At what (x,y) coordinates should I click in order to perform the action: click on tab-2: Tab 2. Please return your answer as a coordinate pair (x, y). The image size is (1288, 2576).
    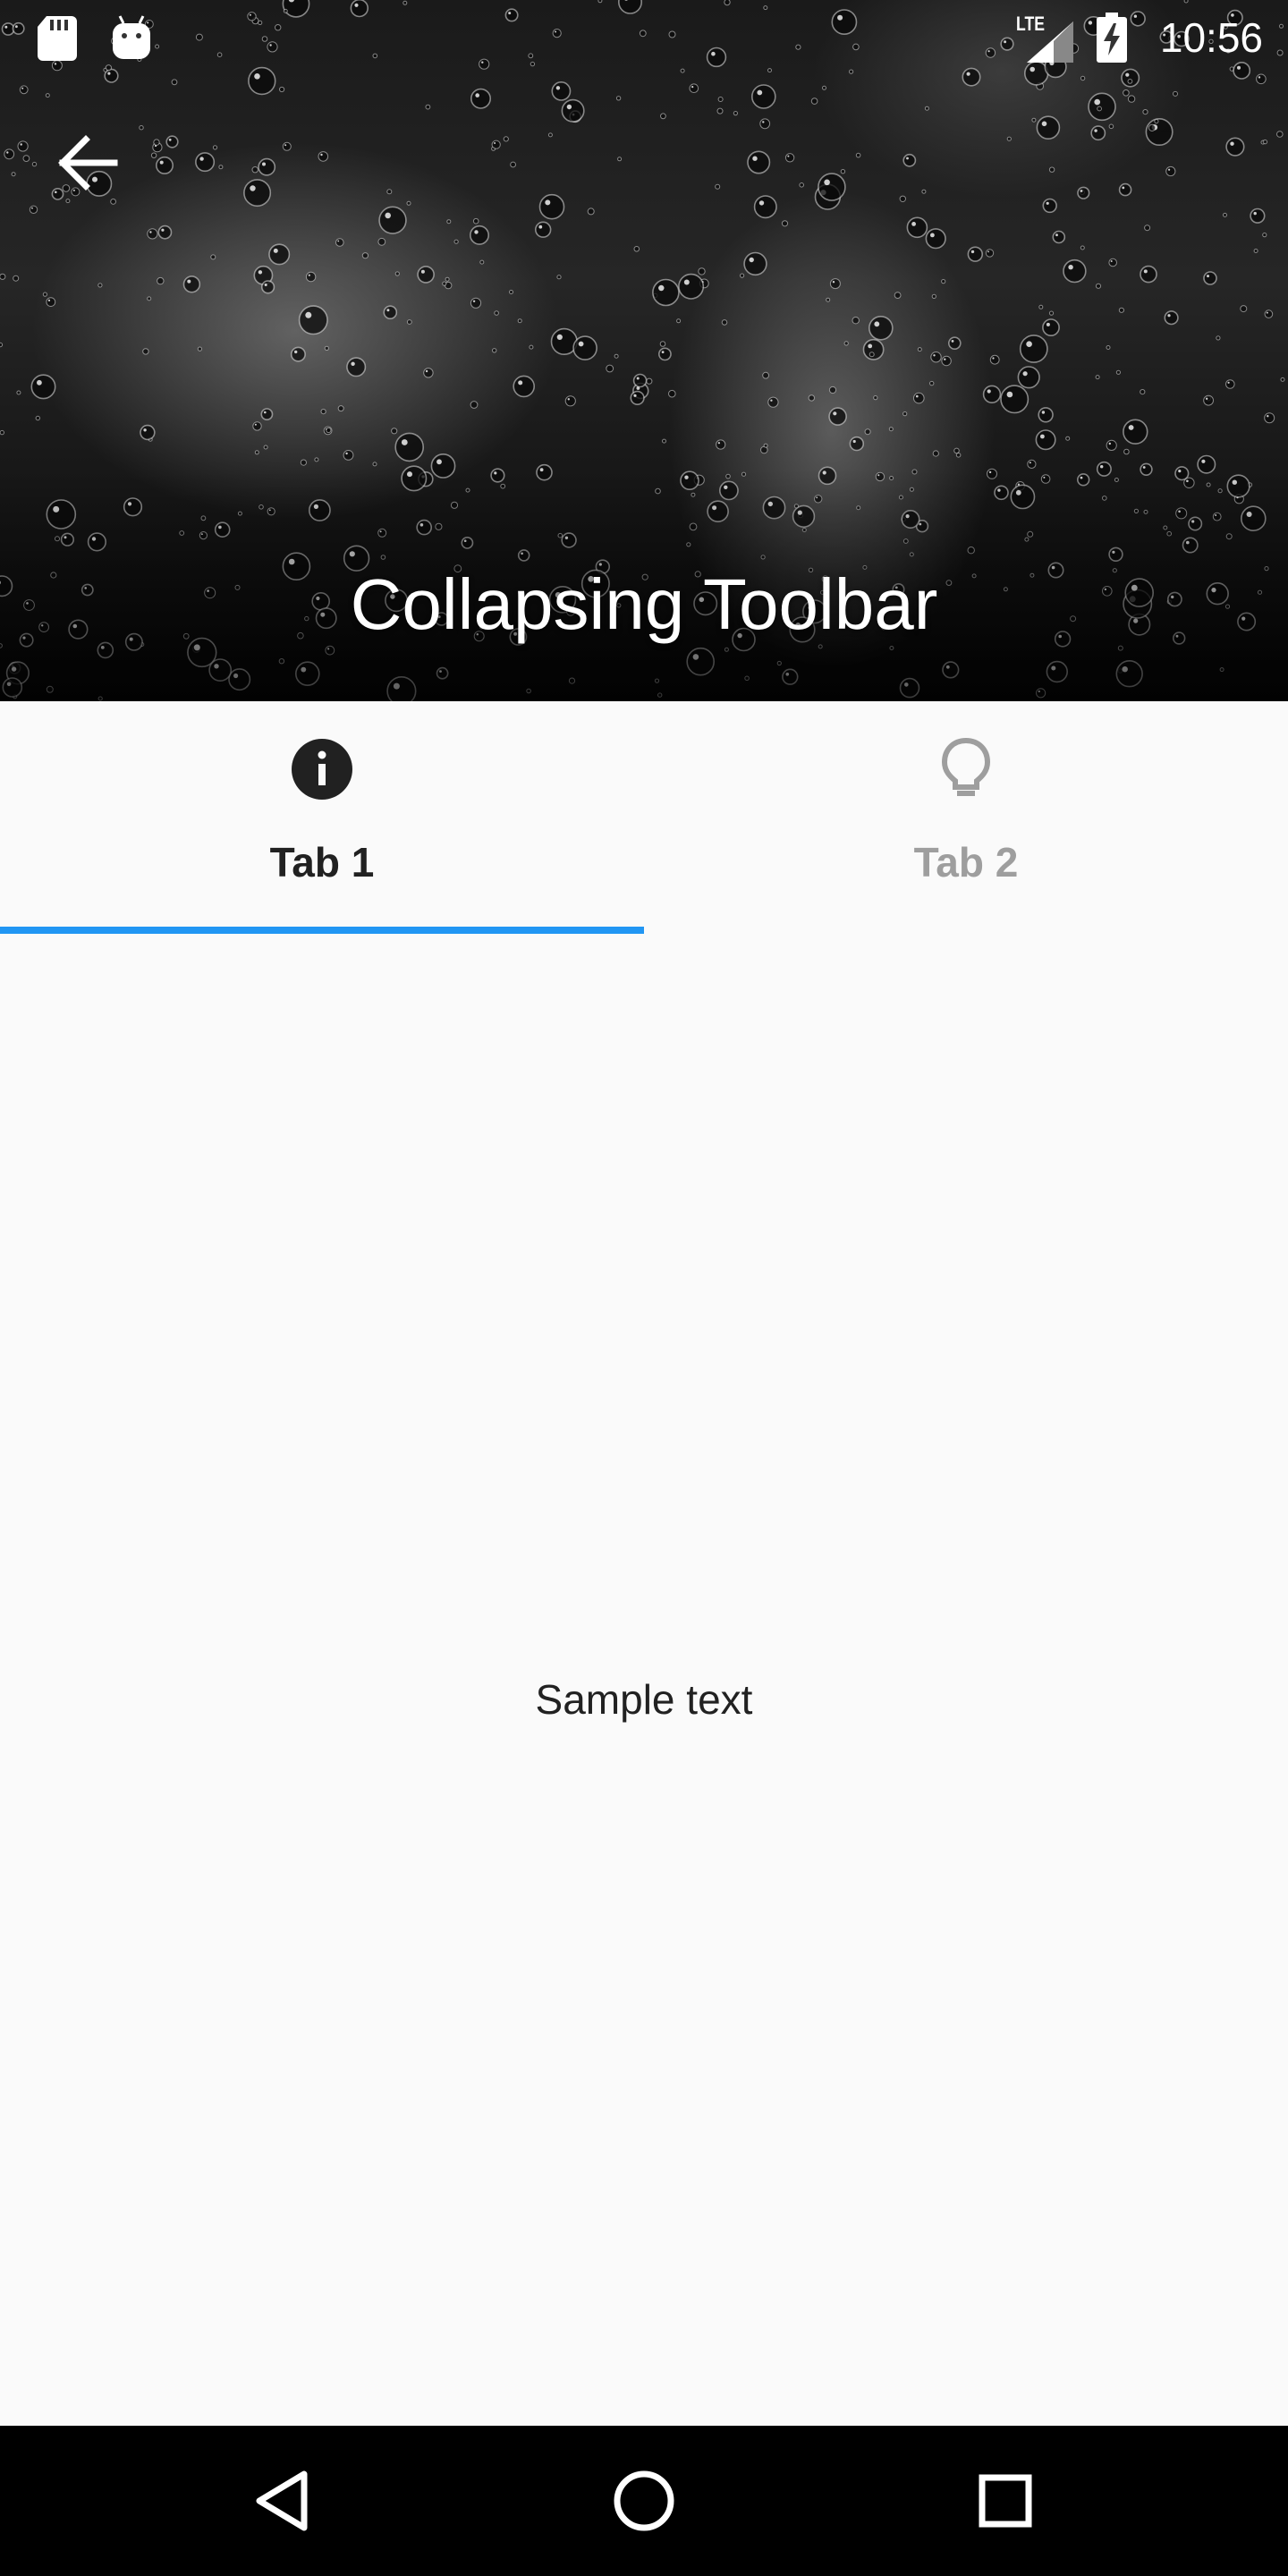
    Looking at the image, I should click on (966, 817).